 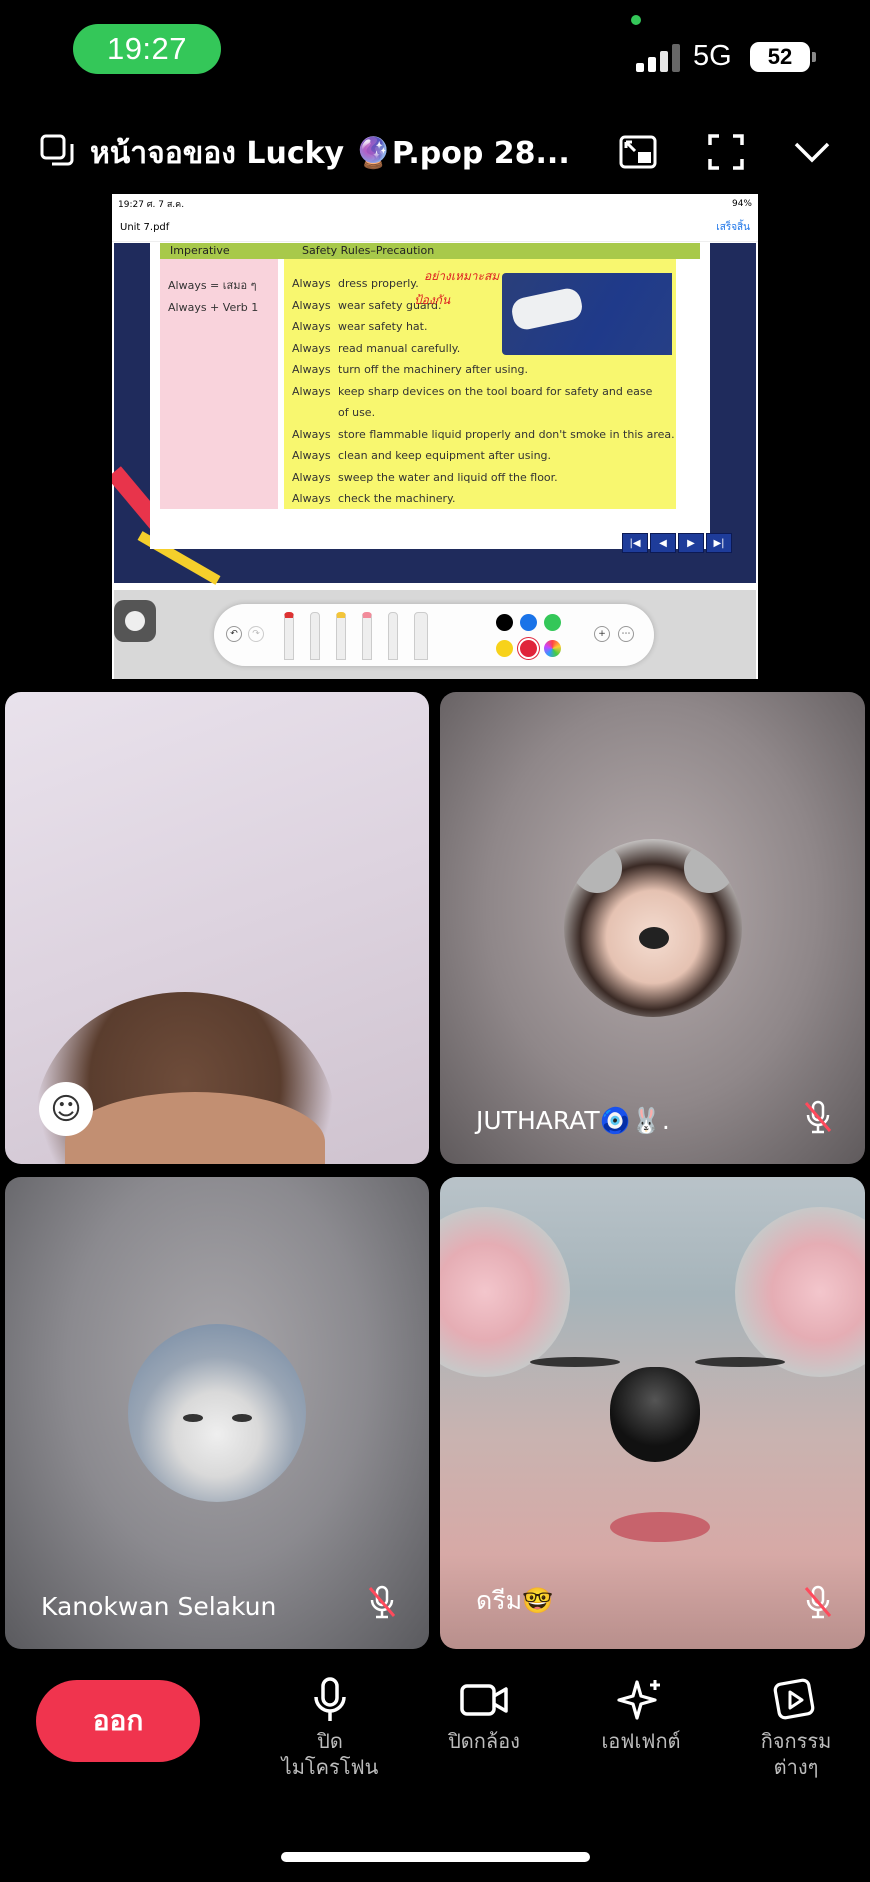 I want to click on participant-tile-jutharat: JUTHARAT🧿🐰., so click(x=652, y=928).